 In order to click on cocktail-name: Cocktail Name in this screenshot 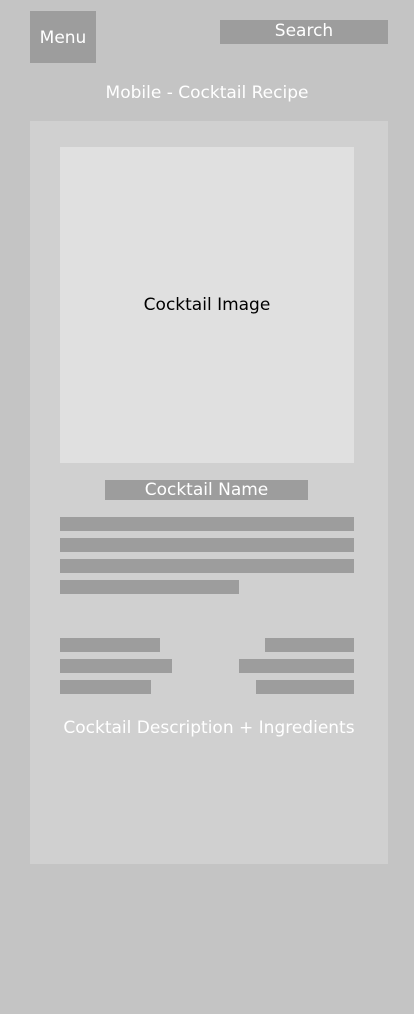, I will do `click(206, 490)`.